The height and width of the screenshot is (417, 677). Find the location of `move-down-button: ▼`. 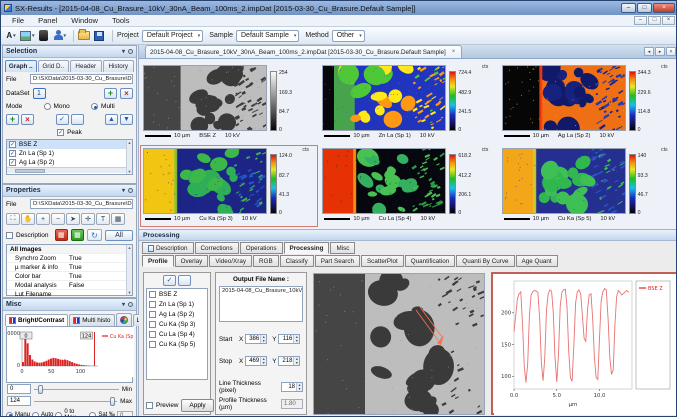

move-down-button: ▼ is located at coordinates (126, 119).